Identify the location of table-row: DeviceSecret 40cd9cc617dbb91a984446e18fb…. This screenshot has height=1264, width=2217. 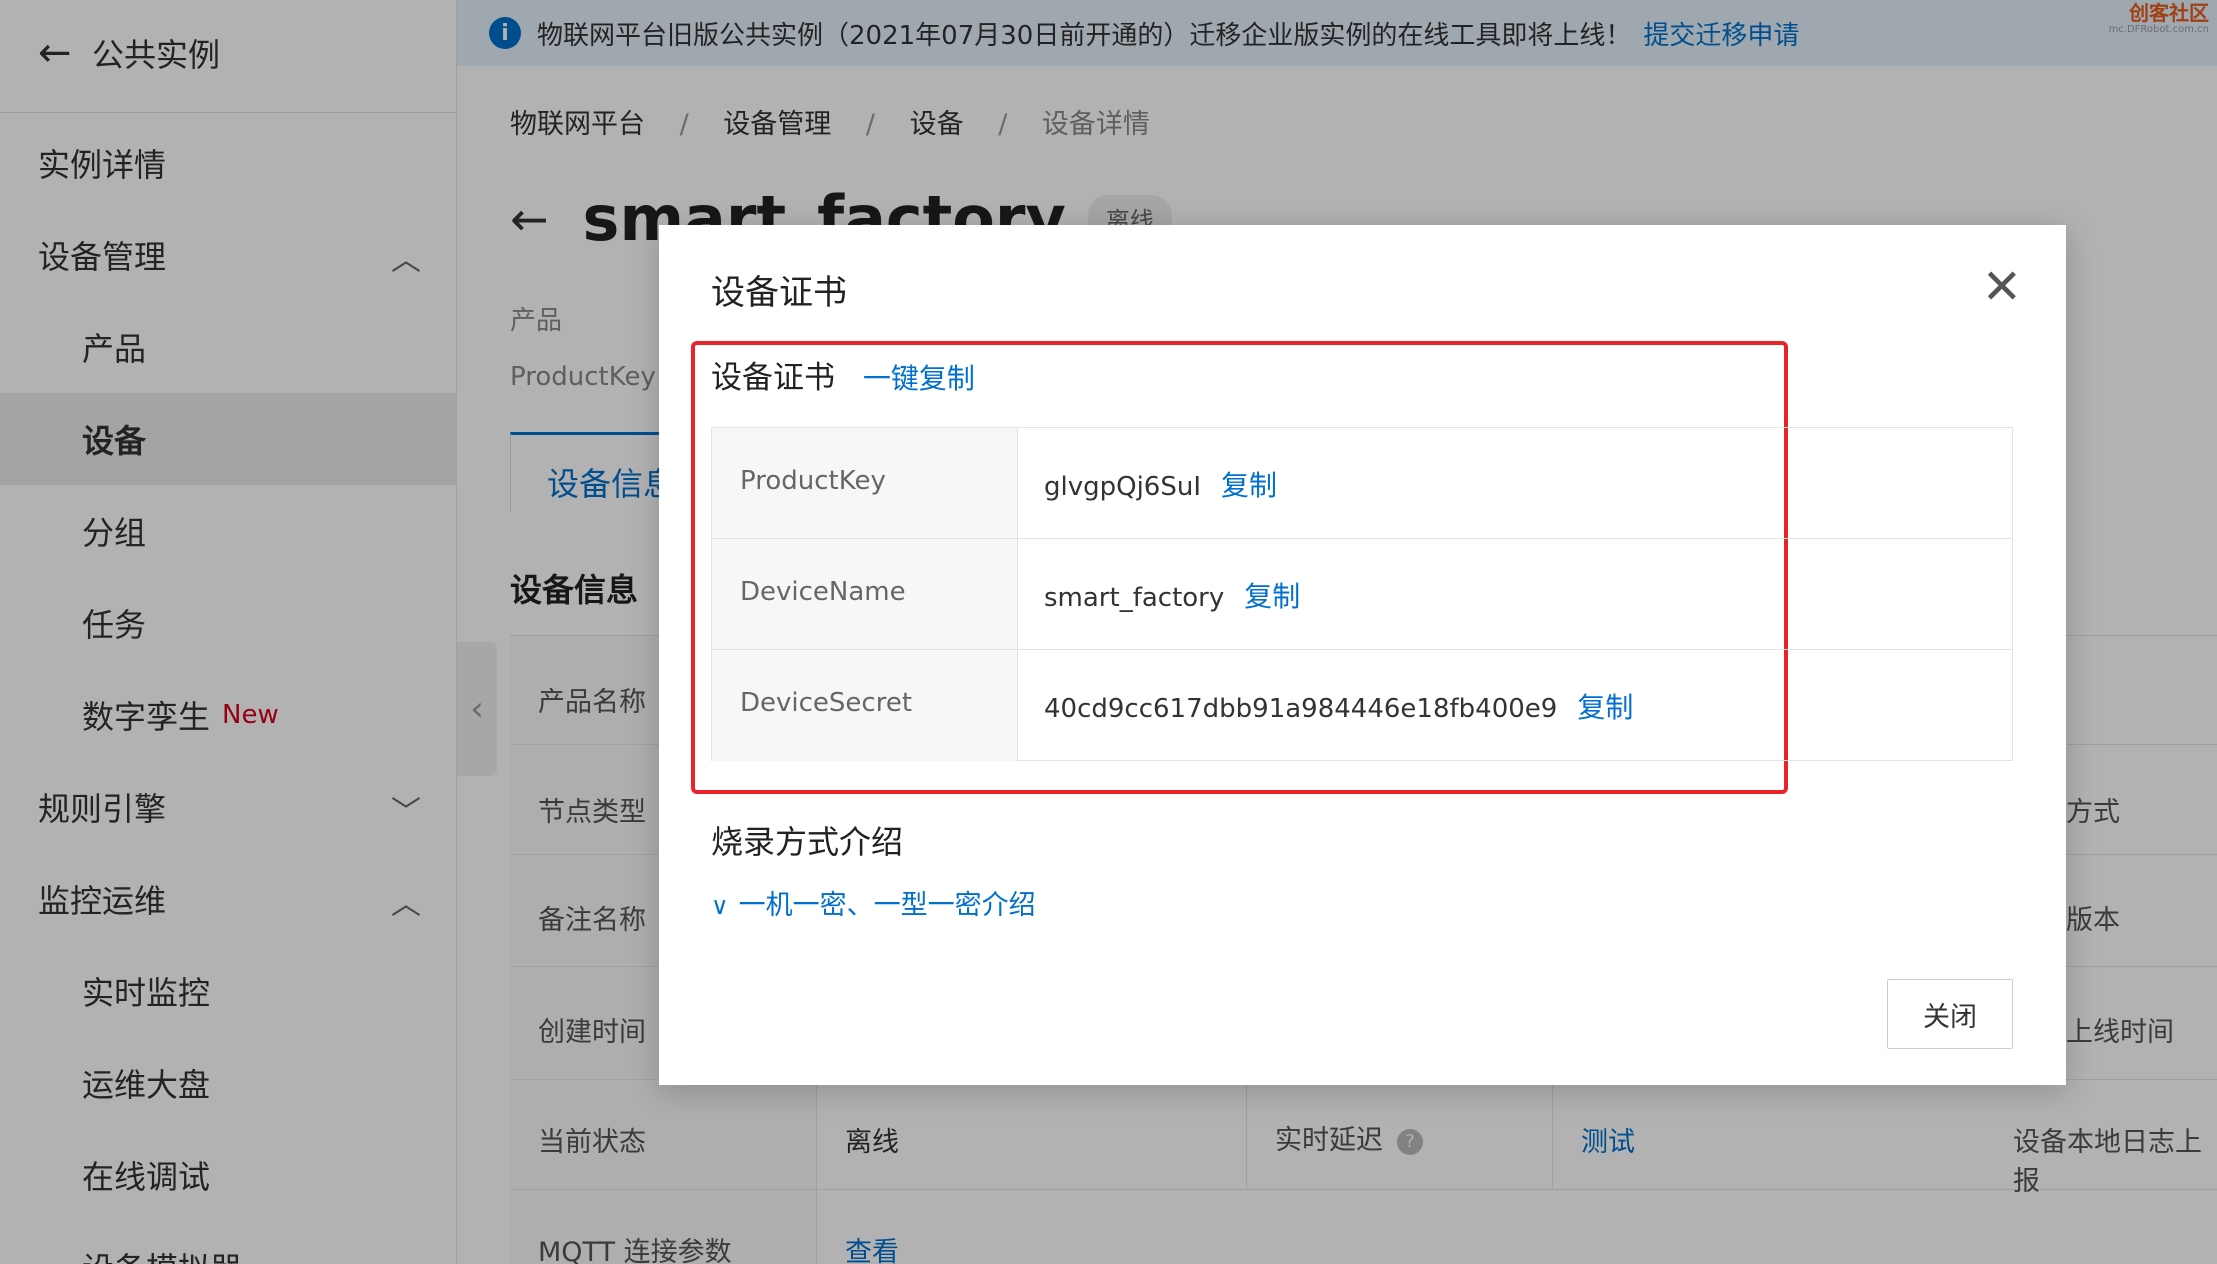
(1362, 705).